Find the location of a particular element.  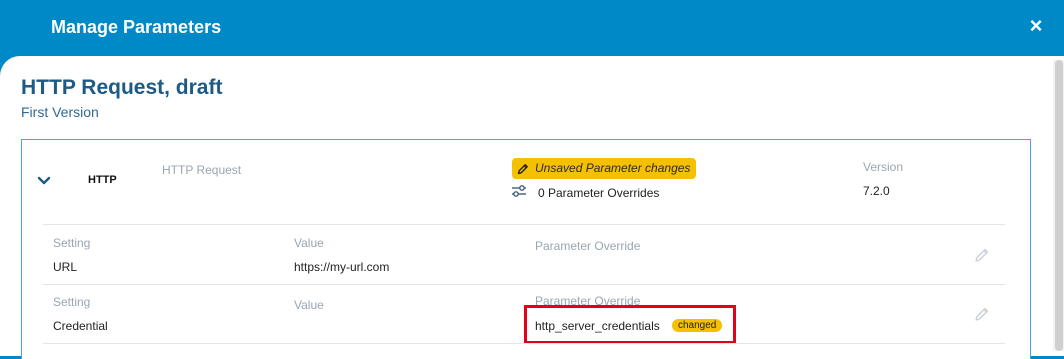

unsaved-changes-badge: Unsaved Parameter changes is located at coordinates (604, 168).